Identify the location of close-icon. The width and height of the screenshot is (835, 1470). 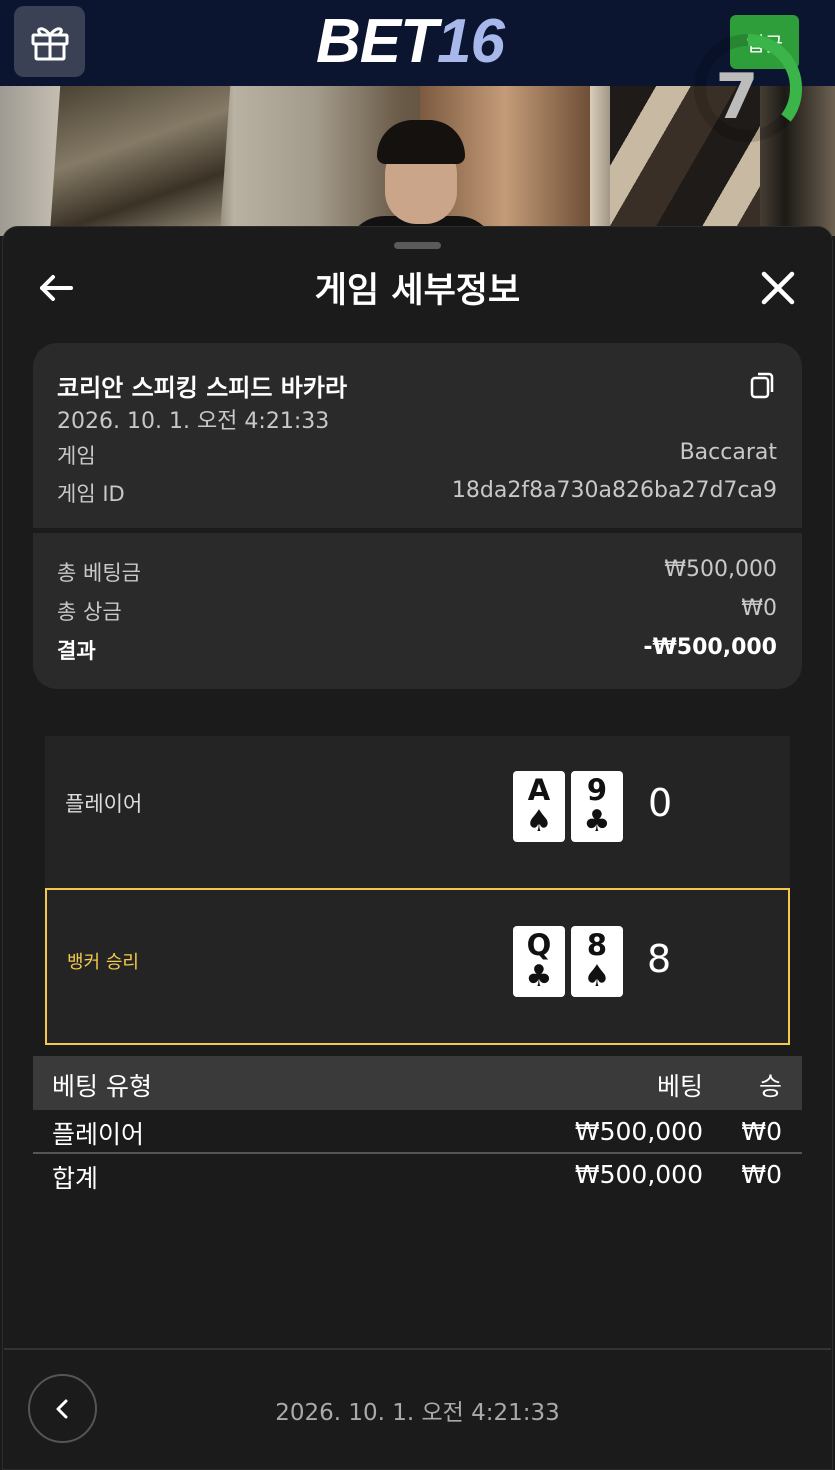
(778, 288).